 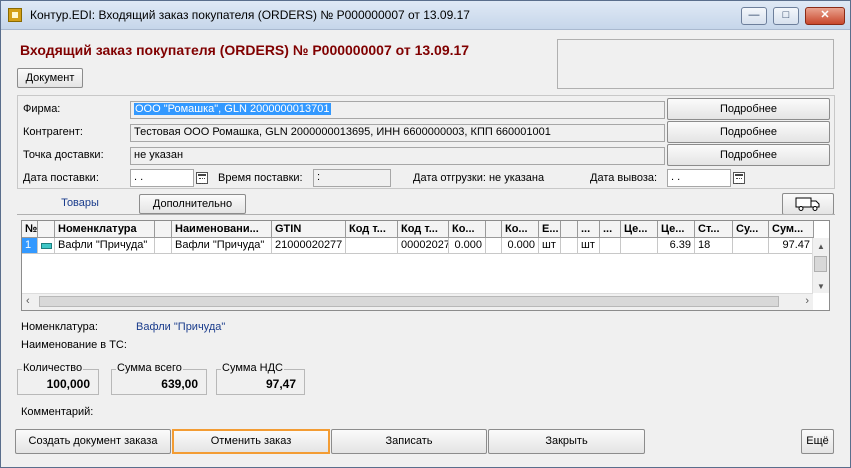 I want to click on cell-unit: шт, so click(x=550, y=246).